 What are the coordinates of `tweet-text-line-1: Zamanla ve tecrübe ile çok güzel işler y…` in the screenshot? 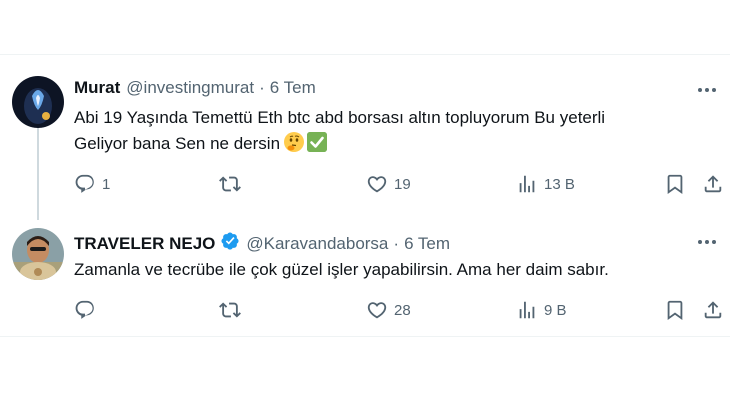 It's located at (341, 269).